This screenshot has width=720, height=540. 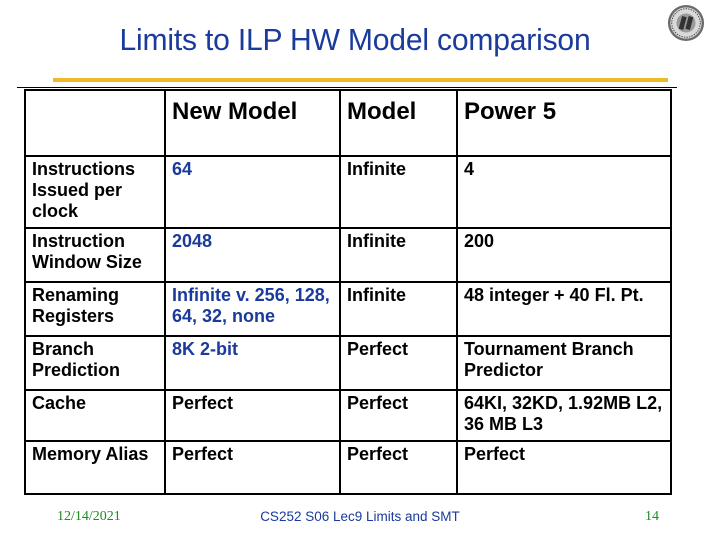 What do you see at coordinates (235, 111) in the screenshot?
I see `header-new-model-label: New Model` at bounding box center [235, 111].